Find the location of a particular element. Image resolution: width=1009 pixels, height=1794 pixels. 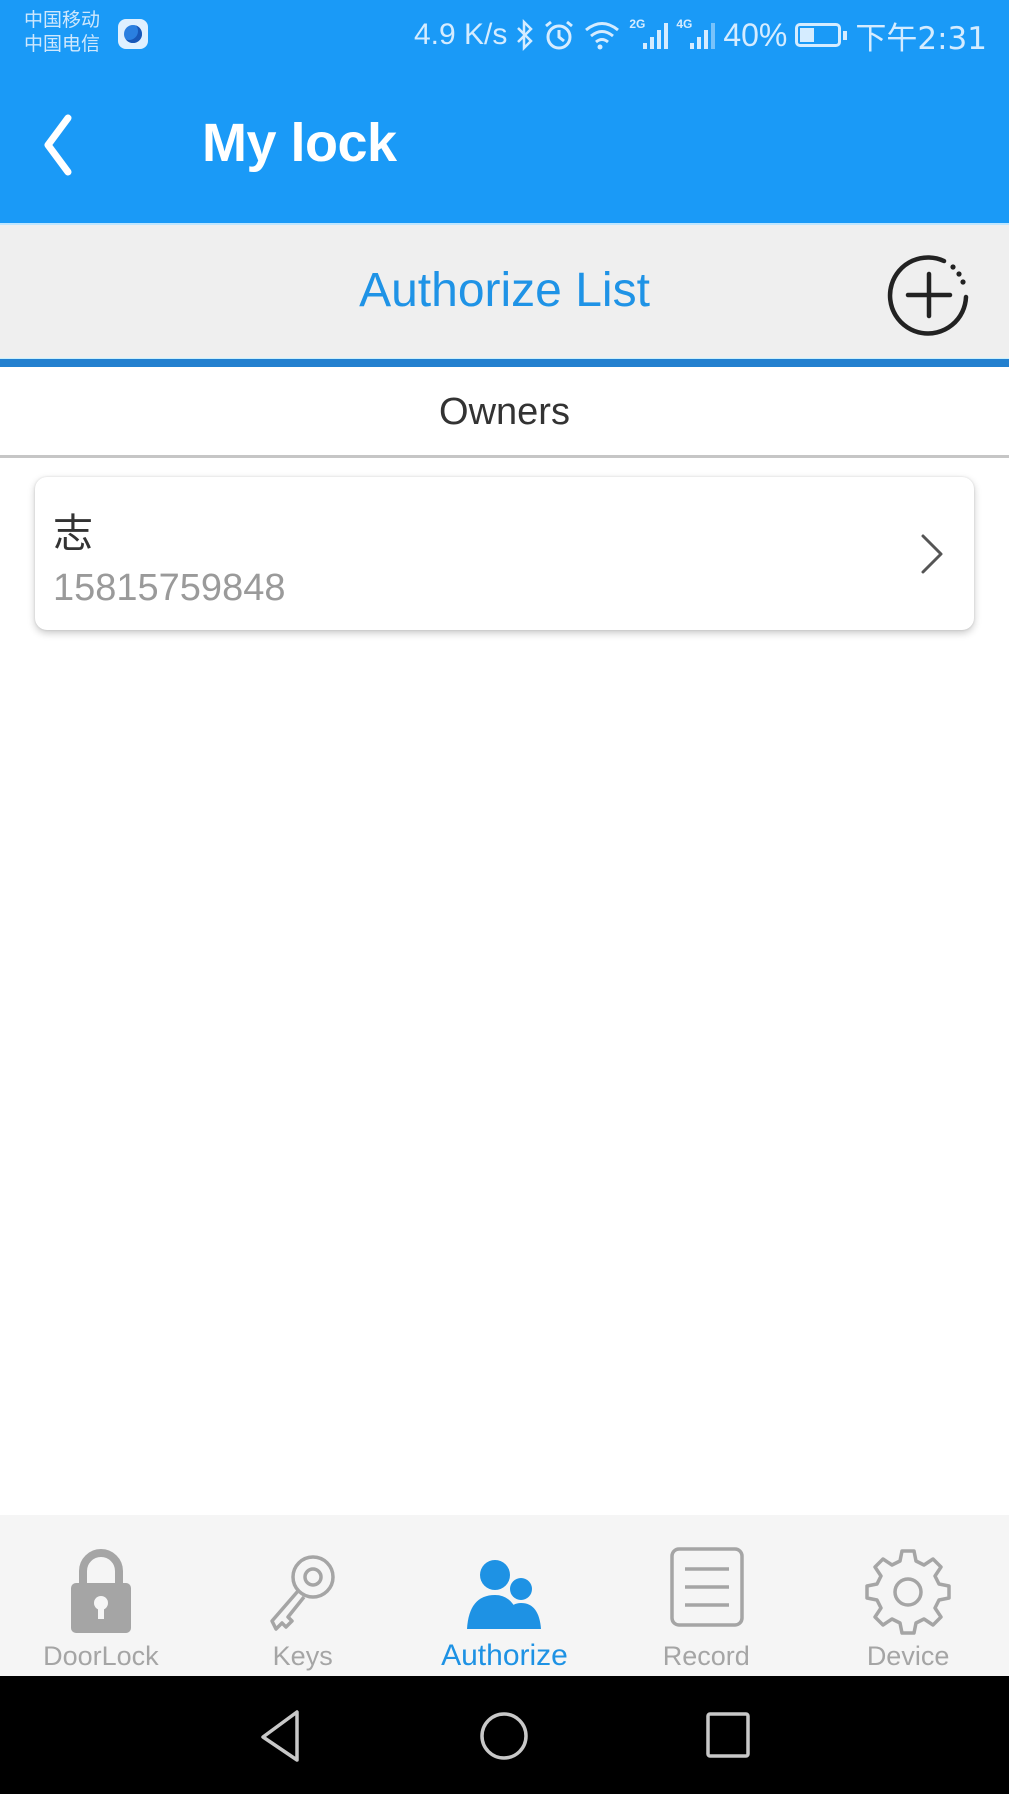

authorize-list-header: Authorize List is located at coordinates (504, 290).